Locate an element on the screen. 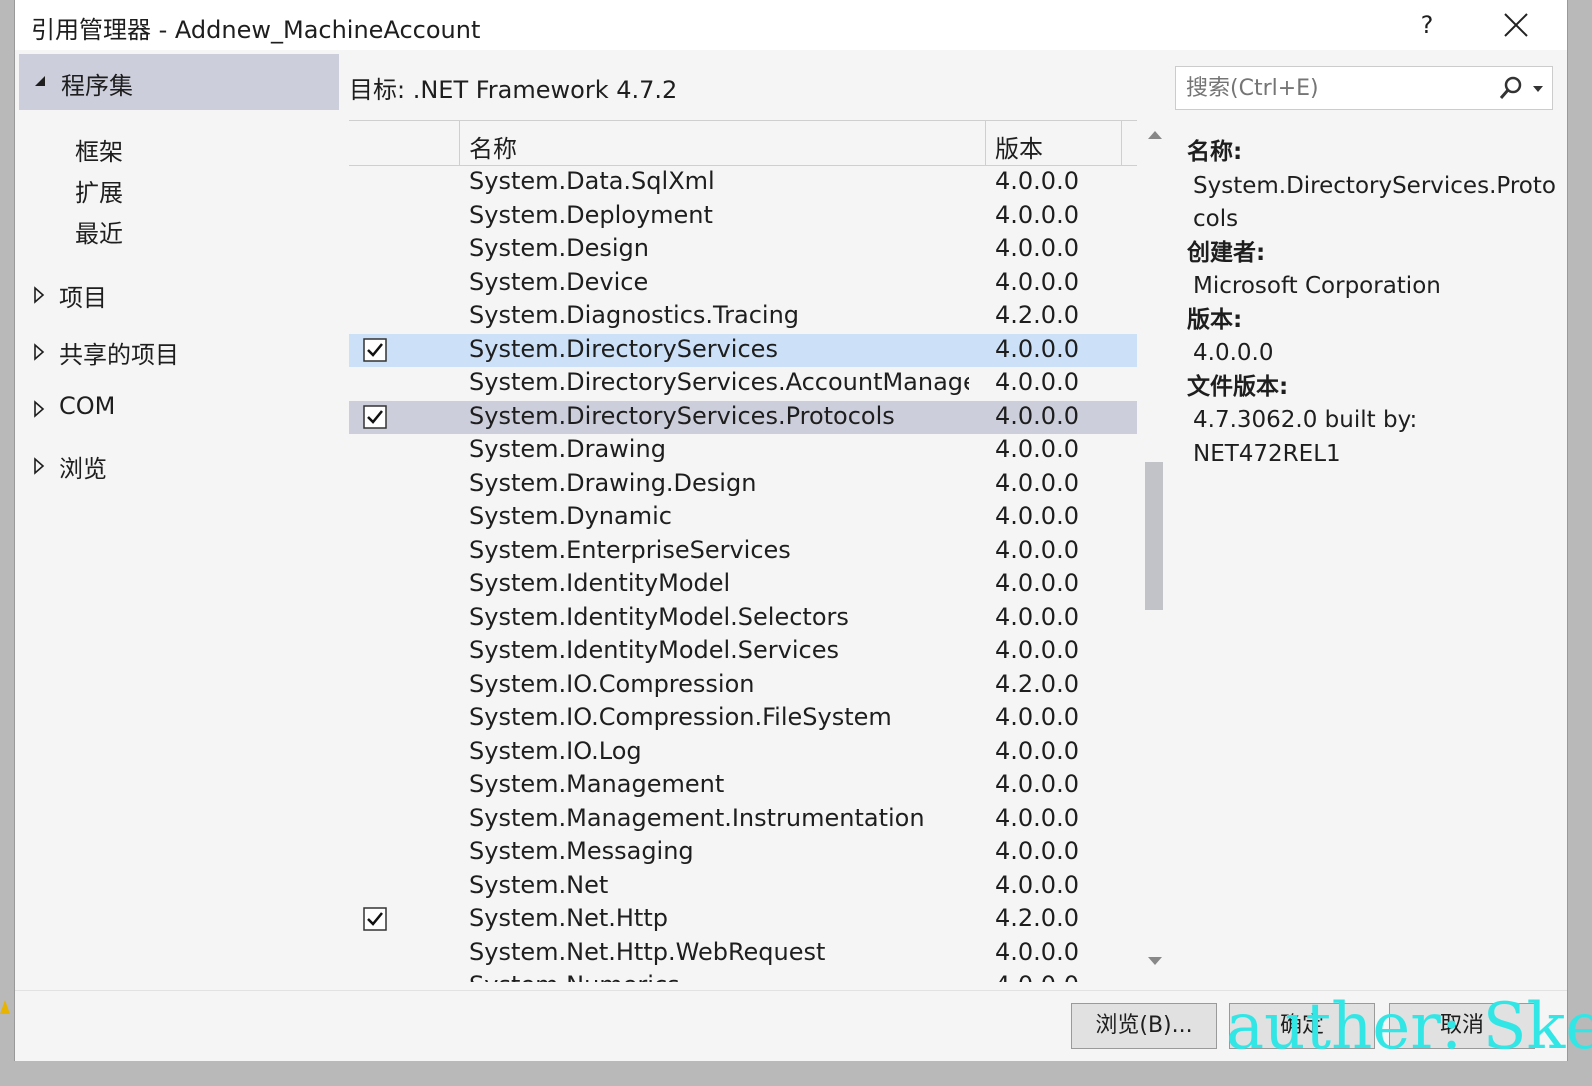 This screenshot has width=1592, height=1086. nav-item-shared-projects: 共享的项目 is located at coordinates (175, 353).